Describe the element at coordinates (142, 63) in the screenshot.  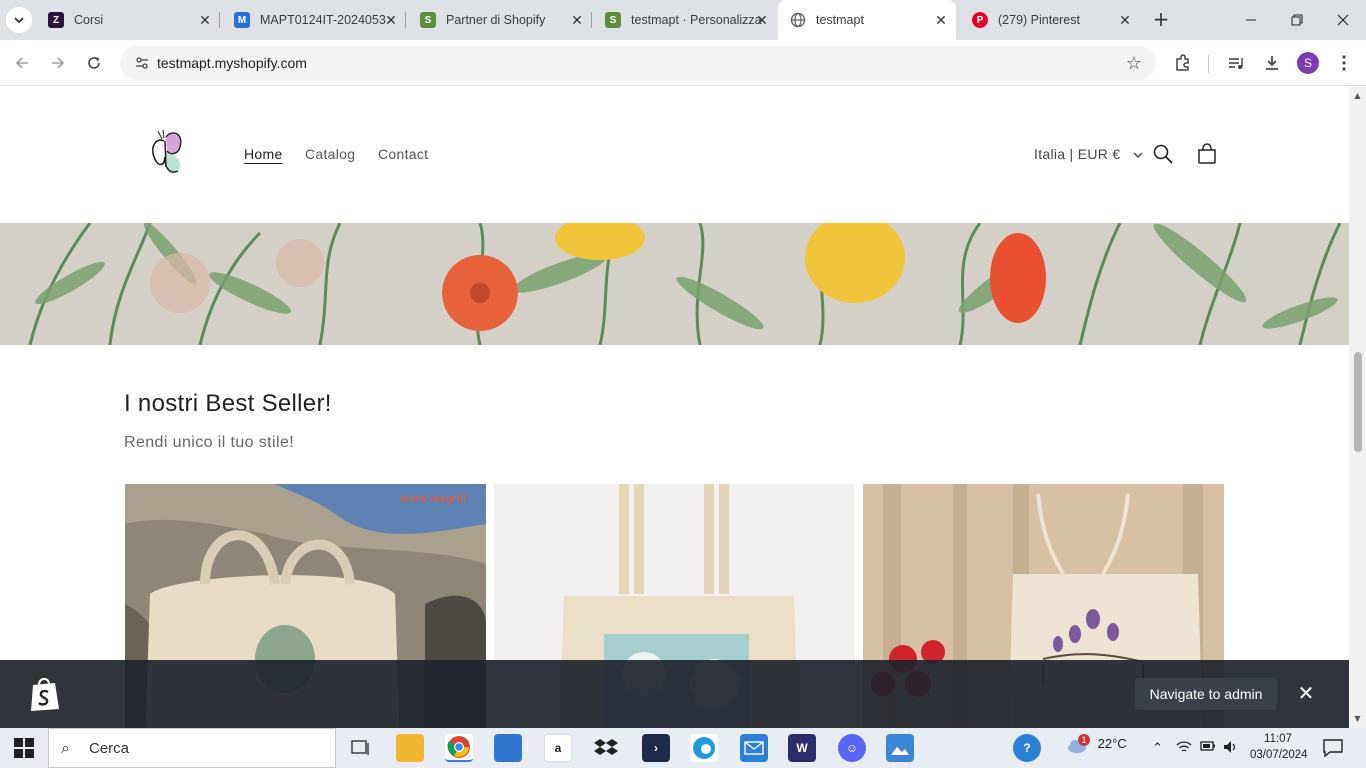
I see `site-info-icon` at that location.